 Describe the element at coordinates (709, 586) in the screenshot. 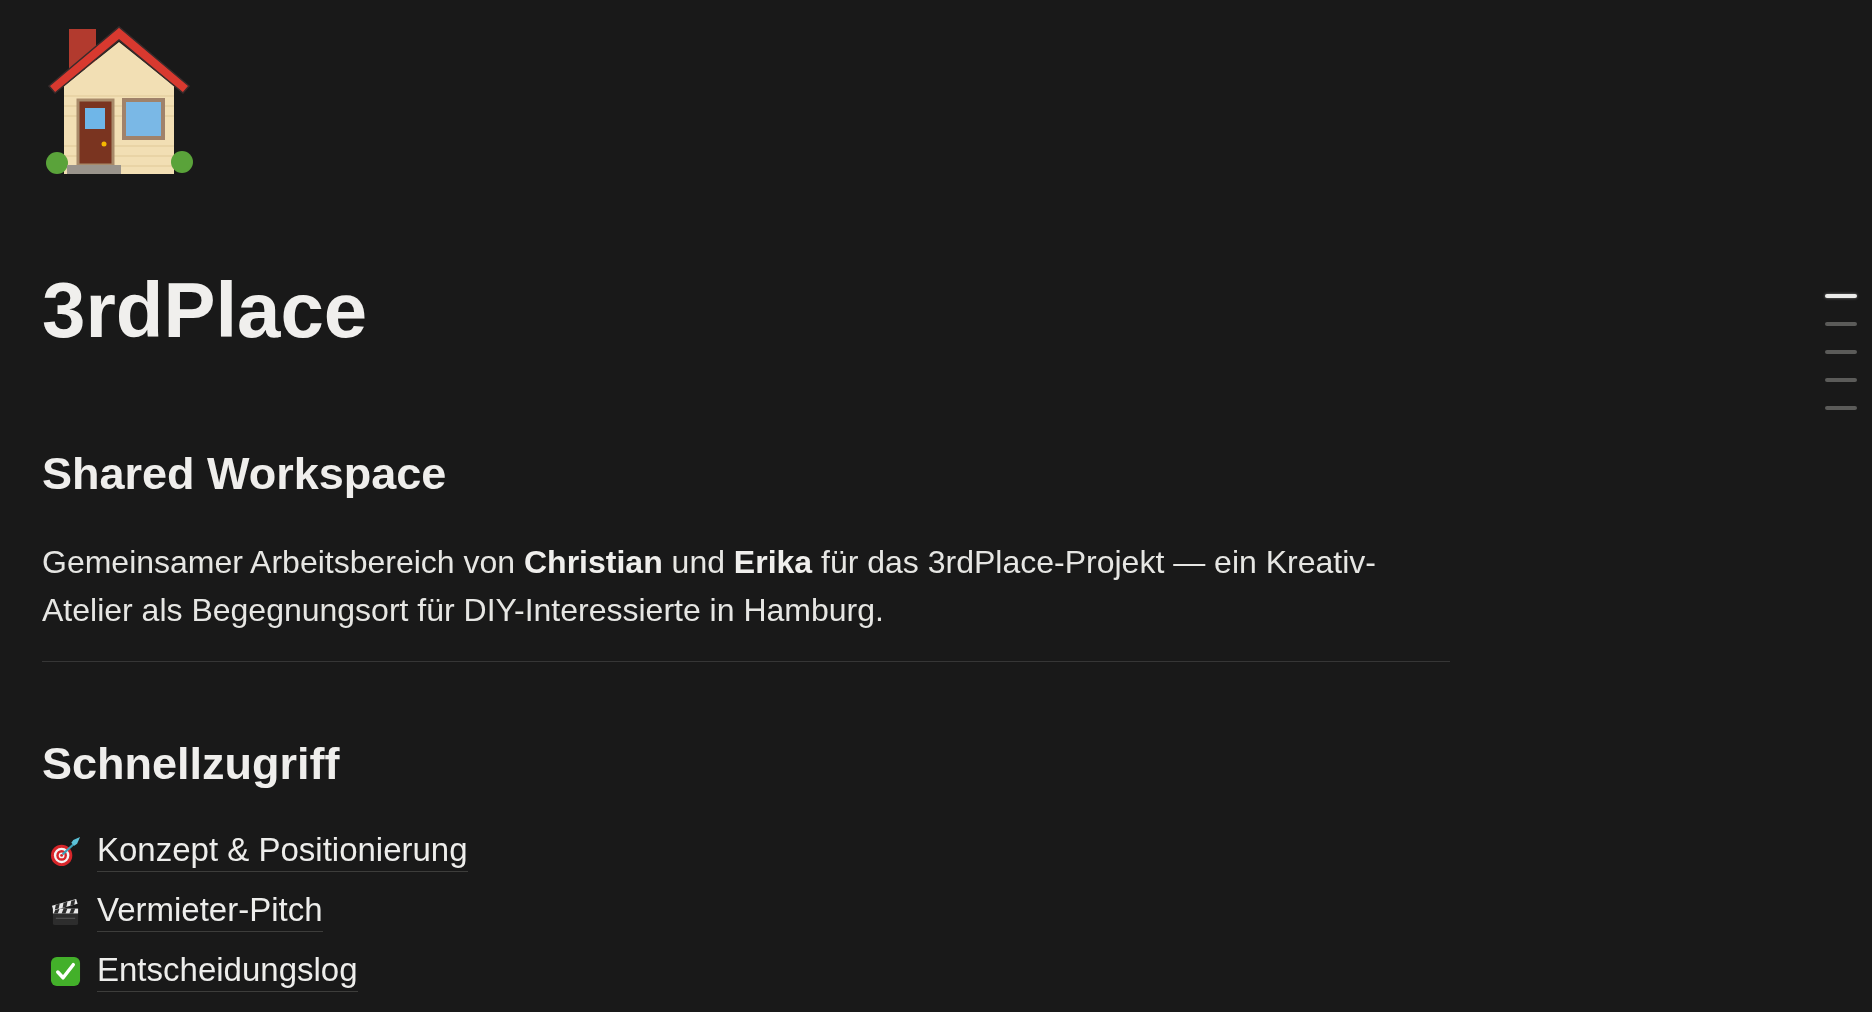

I see `intro-paragraph: Gemeinsamer Arbeitsbereich von Christian und Erika für das 3rdPlace-Projekt — ein Kreativ-Atelier als Begegnungsort für DIY-Interessierte in Hamburg.` at that location.